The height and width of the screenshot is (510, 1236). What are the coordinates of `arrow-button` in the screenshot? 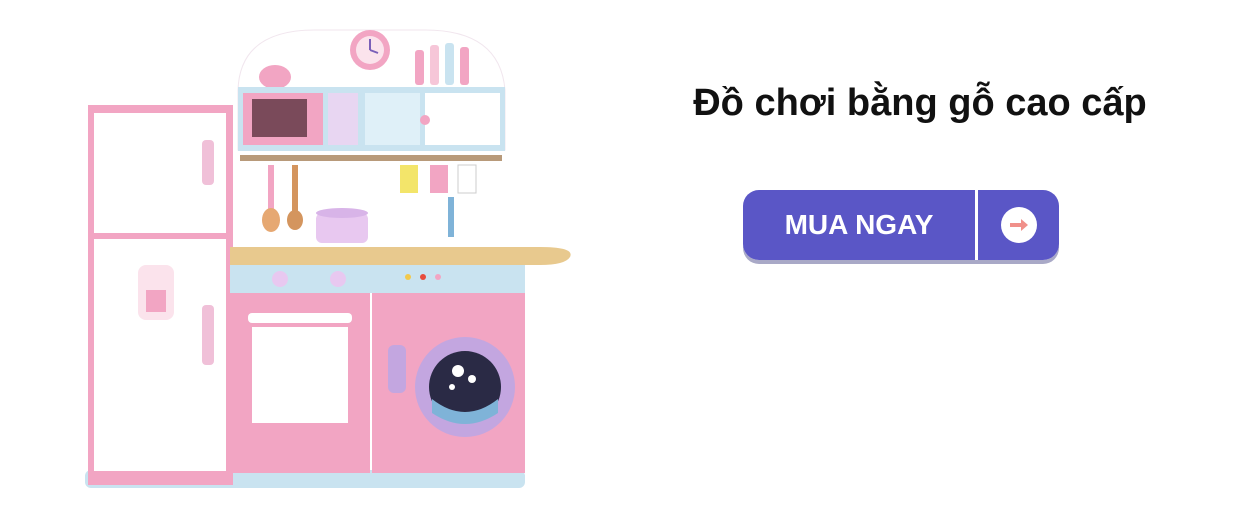 It's located at (1018, 225).